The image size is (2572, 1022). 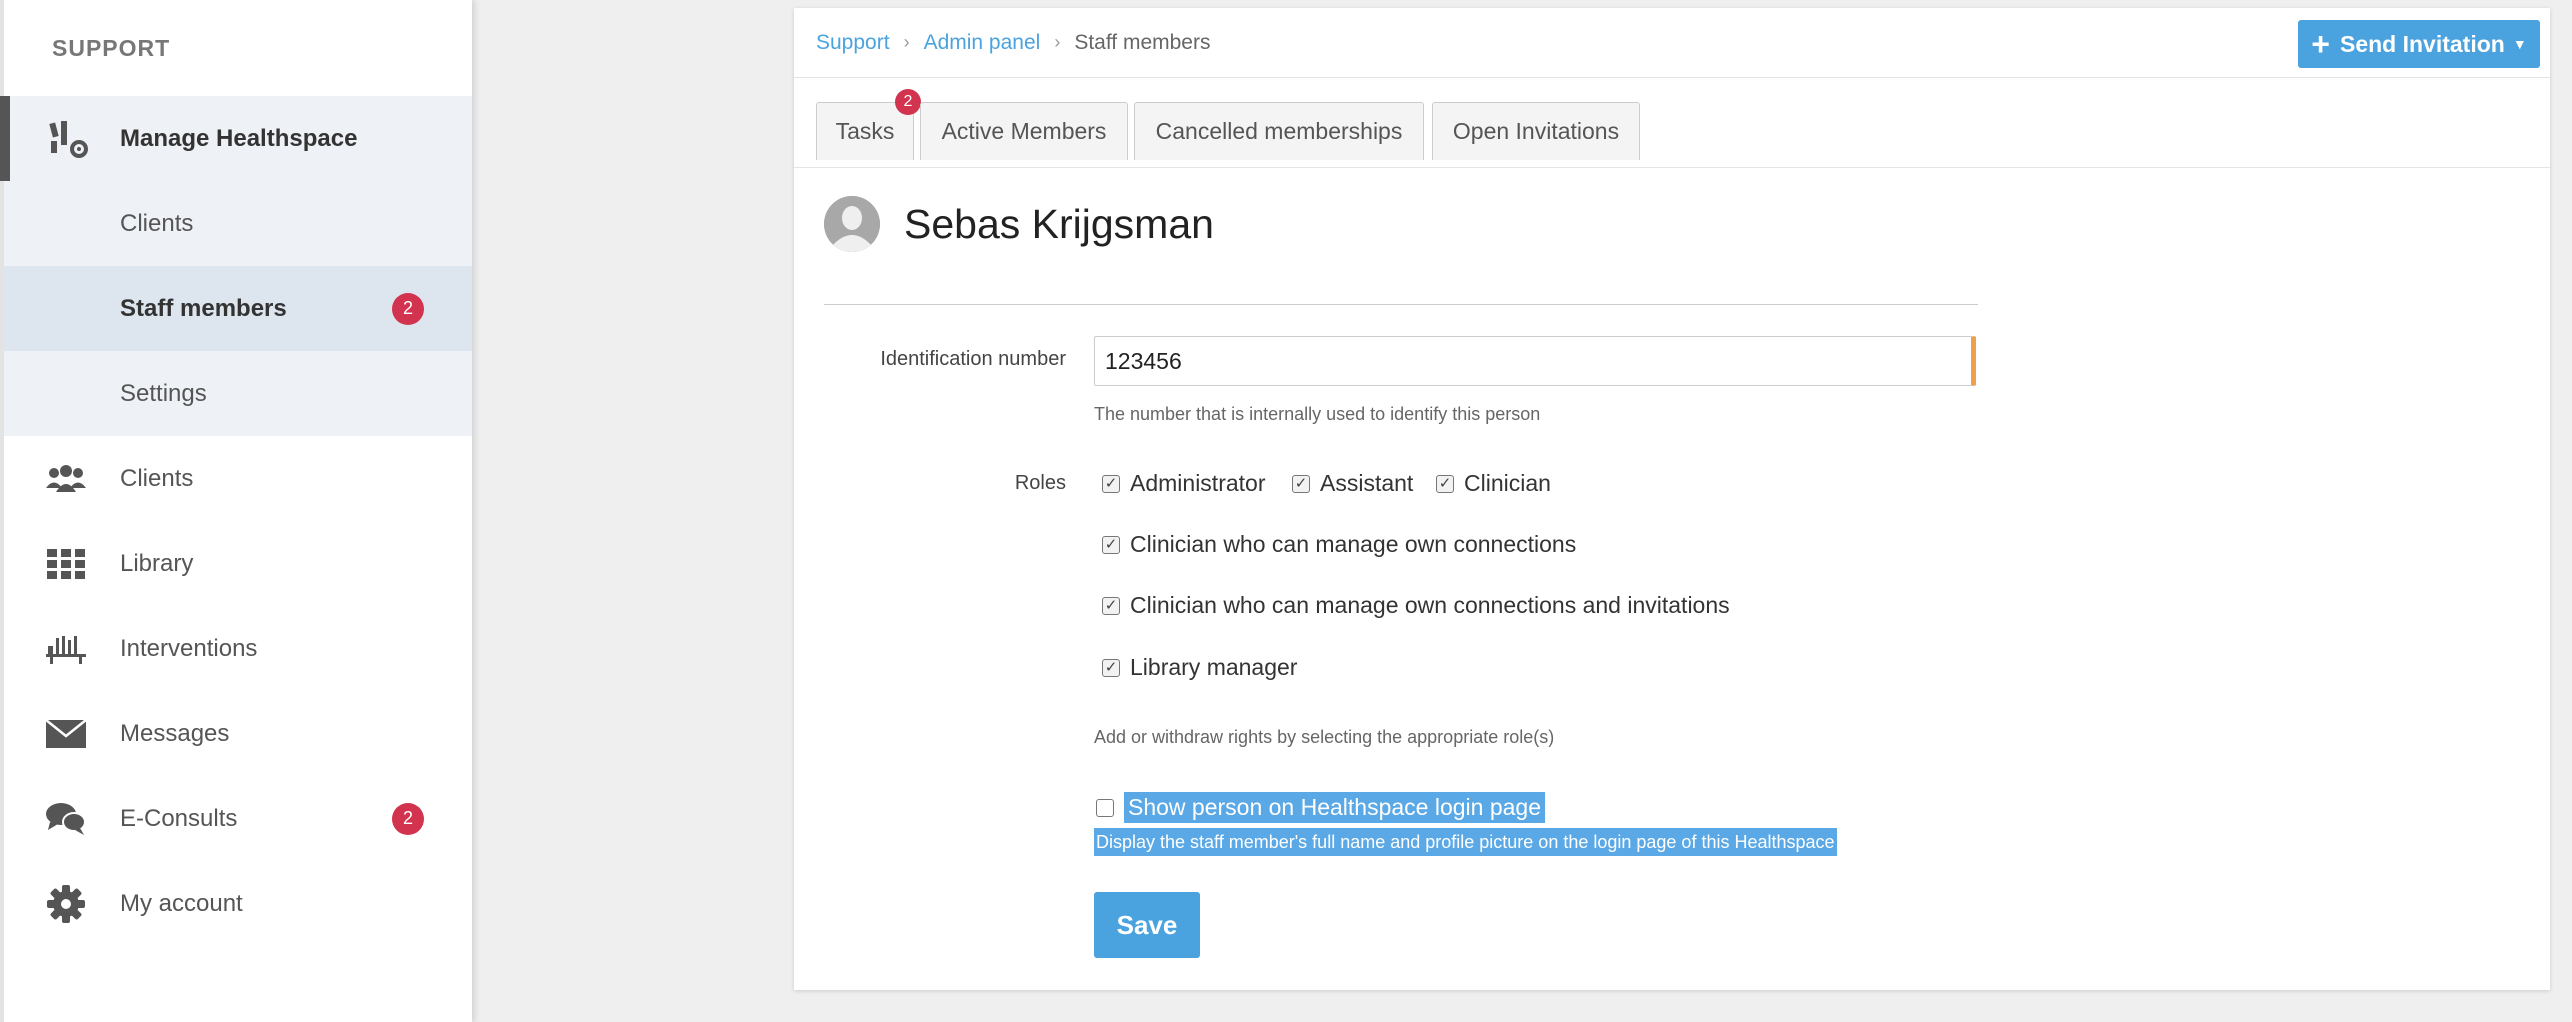 I want to click on avatar, so click(x=852, y=224).